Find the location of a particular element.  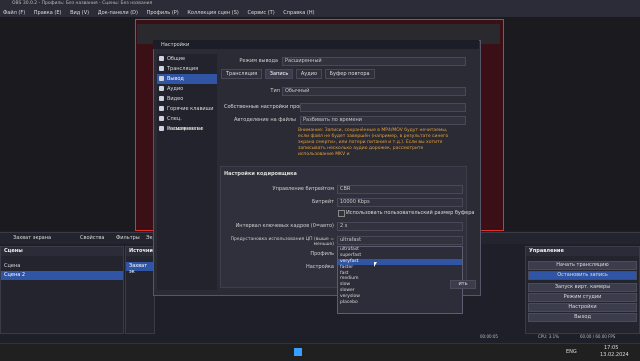

mouse-cursor-icon is located at coordinates (375, 264).